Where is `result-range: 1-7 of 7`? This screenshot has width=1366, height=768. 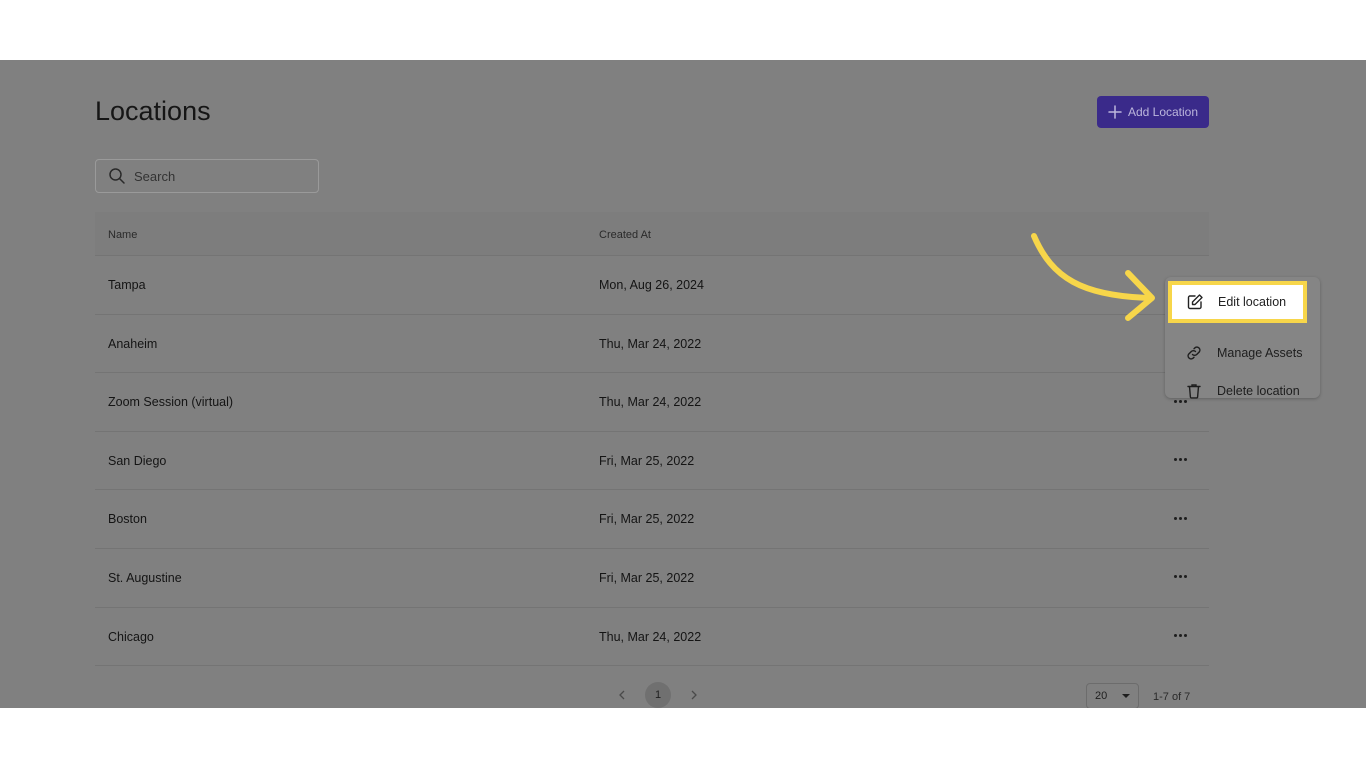 result-range: 1-7 of 7 is located at coordinates (1172, 697).